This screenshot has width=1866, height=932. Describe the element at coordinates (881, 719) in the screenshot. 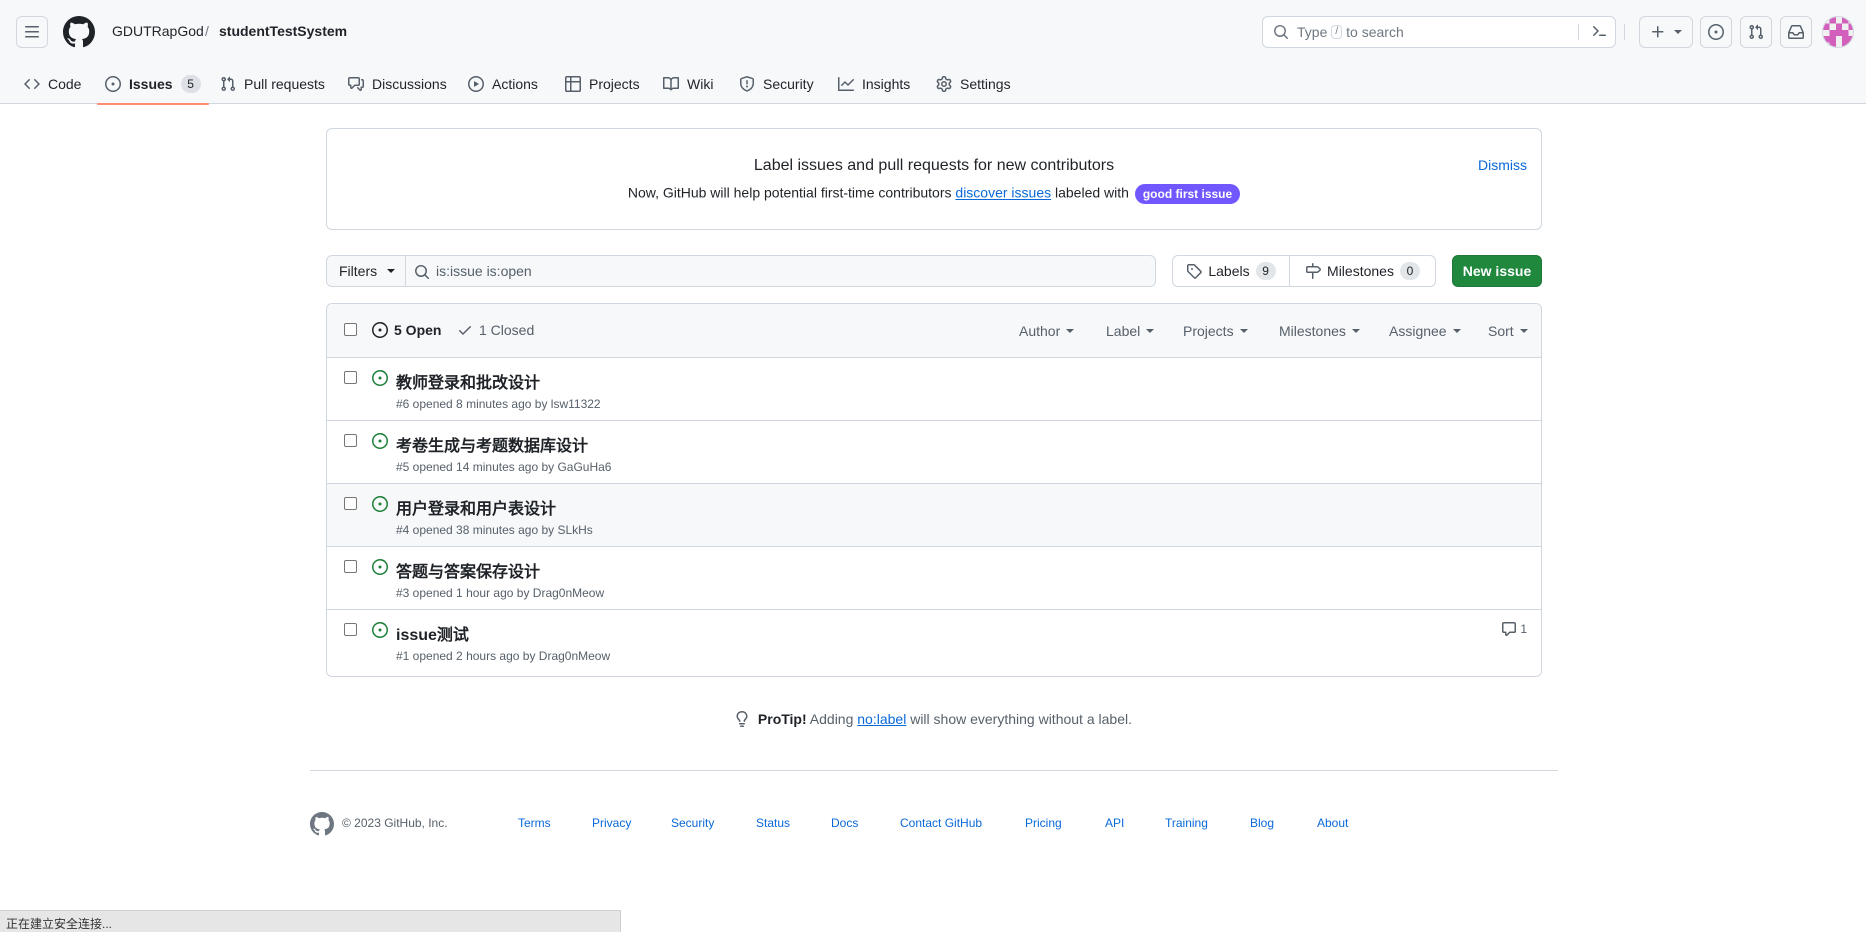

I see `no-label-link: no:label` at that location.